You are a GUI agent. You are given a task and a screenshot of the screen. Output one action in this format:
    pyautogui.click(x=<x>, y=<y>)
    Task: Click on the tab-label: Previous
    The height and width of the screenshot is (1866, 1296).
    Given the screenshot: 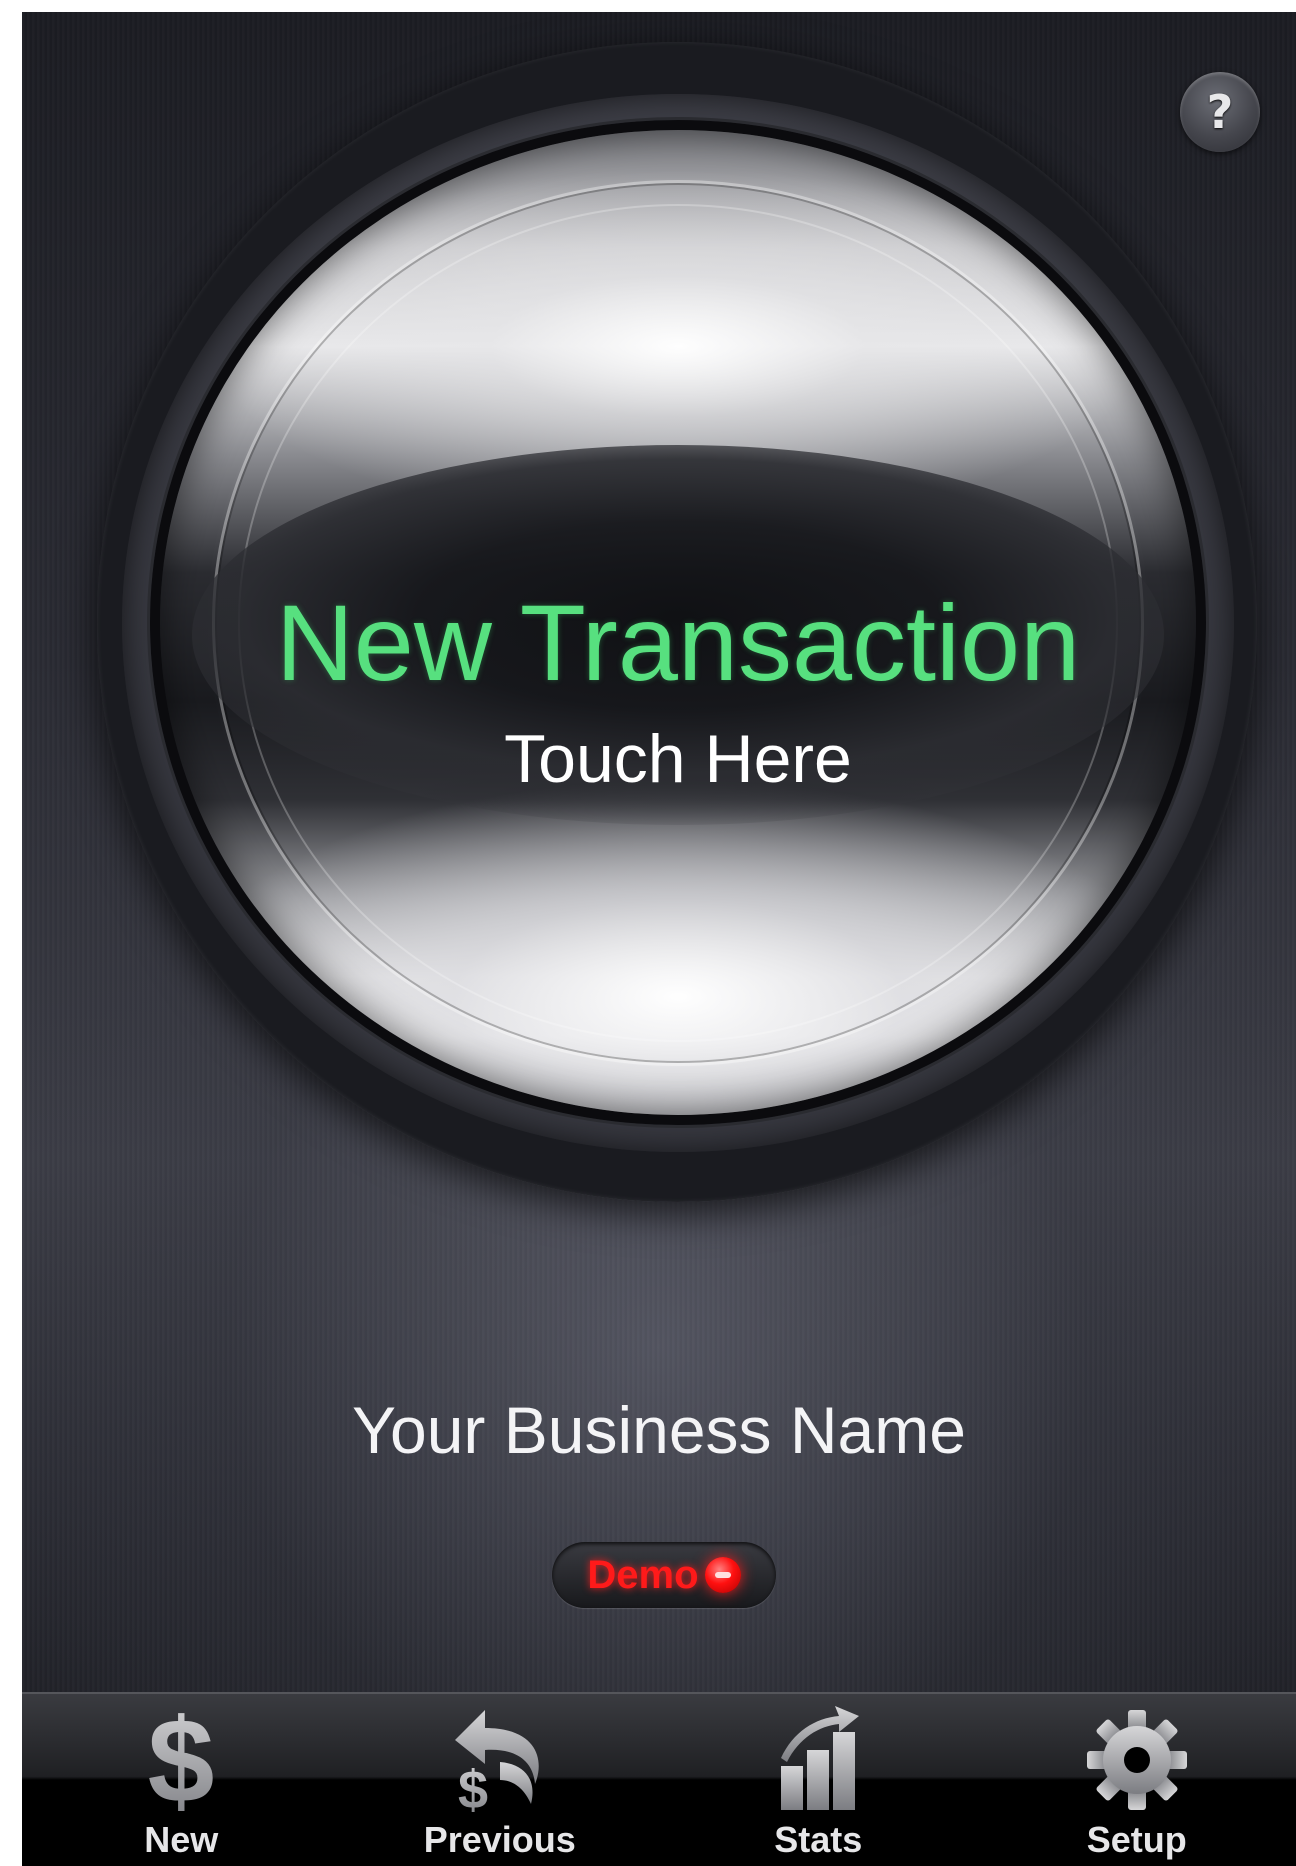 What is the action you would take?
    pyautogui.click(x=499, y=1839)
    